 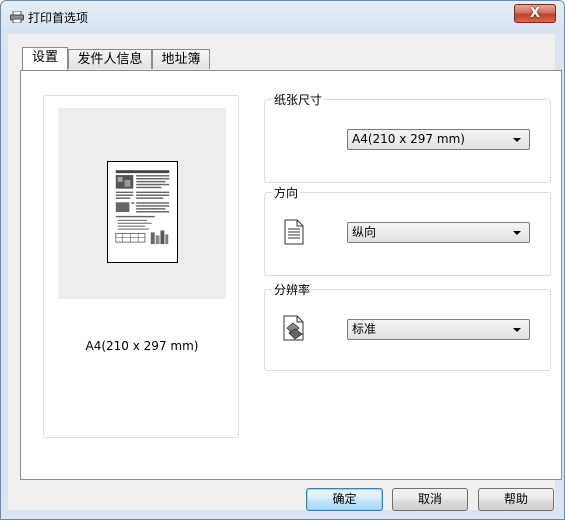 I want to click on resolution-icon, so click(x=293, y=328).